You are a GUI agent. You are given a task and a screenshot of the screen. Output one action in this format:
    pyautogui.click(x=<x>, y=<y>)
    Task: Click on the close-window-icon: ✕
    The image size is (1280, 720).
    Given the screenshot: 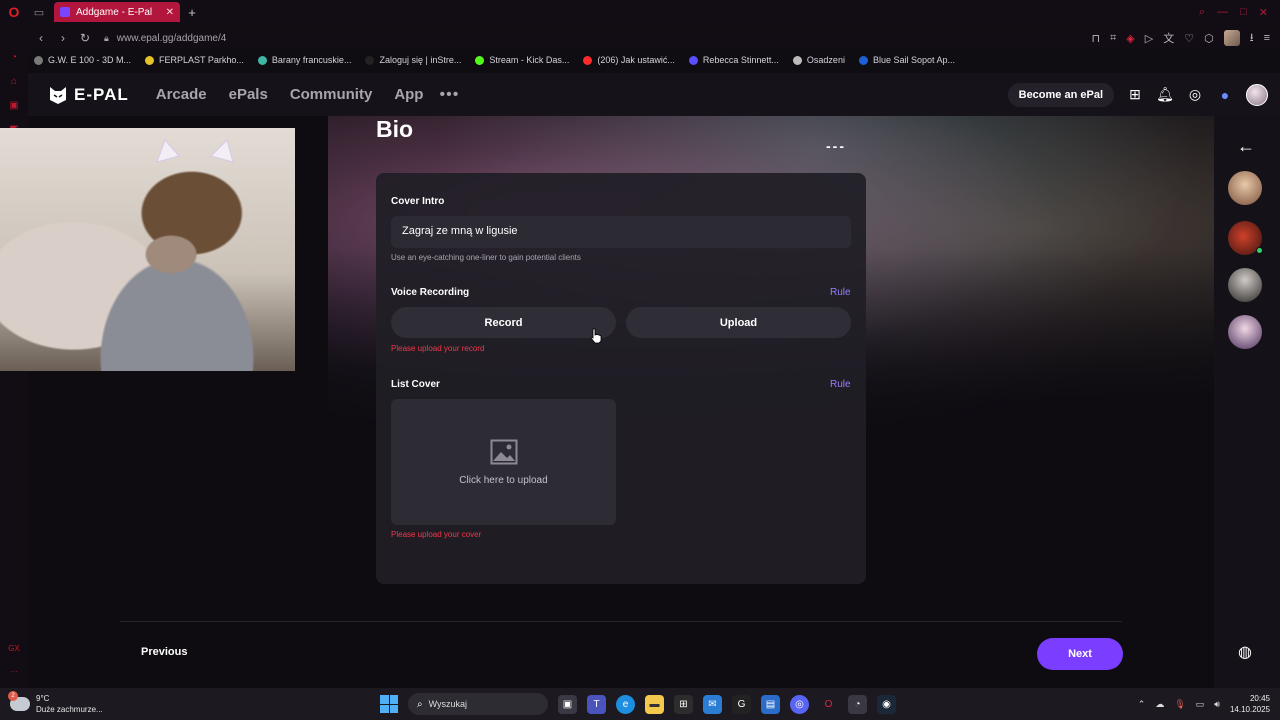 What is the action you would take?
    pyautogui.click(x=1263, y=12)
    